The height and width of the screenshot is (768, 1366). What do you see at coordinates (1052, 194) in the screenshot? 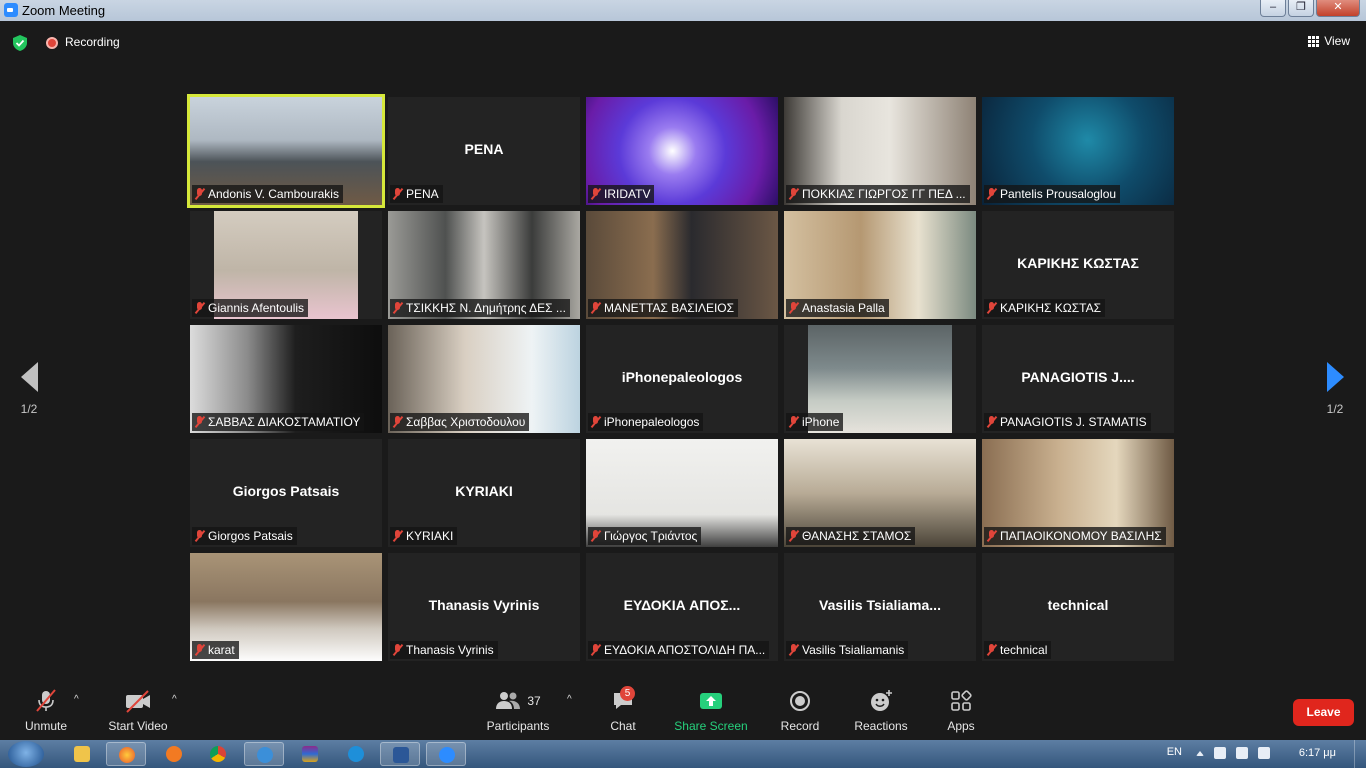
I see `participant-name-label: Pantelis Prousaloglou` at bounding box center [1052, 194].